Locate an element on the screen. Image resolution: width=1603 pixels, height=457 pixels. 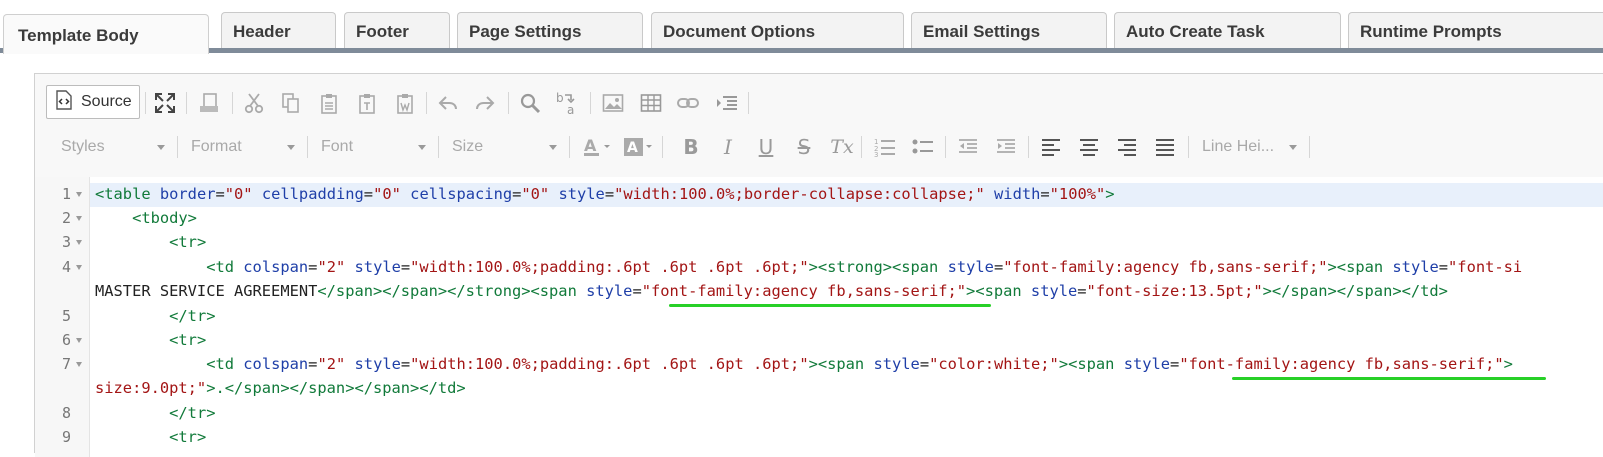
code-line-wrap: size:9.0pt;">.</span></span></span></td> is located at coordinates (280, 388).